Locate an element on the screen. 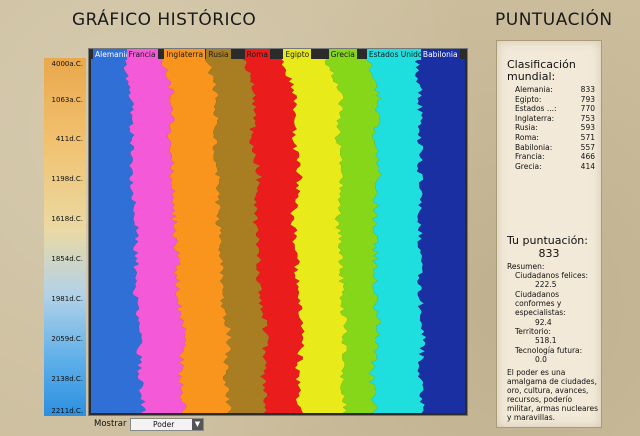 This screenshot has height=436, width=640. ranking-value: 833 is located at coordinates (587, 89).